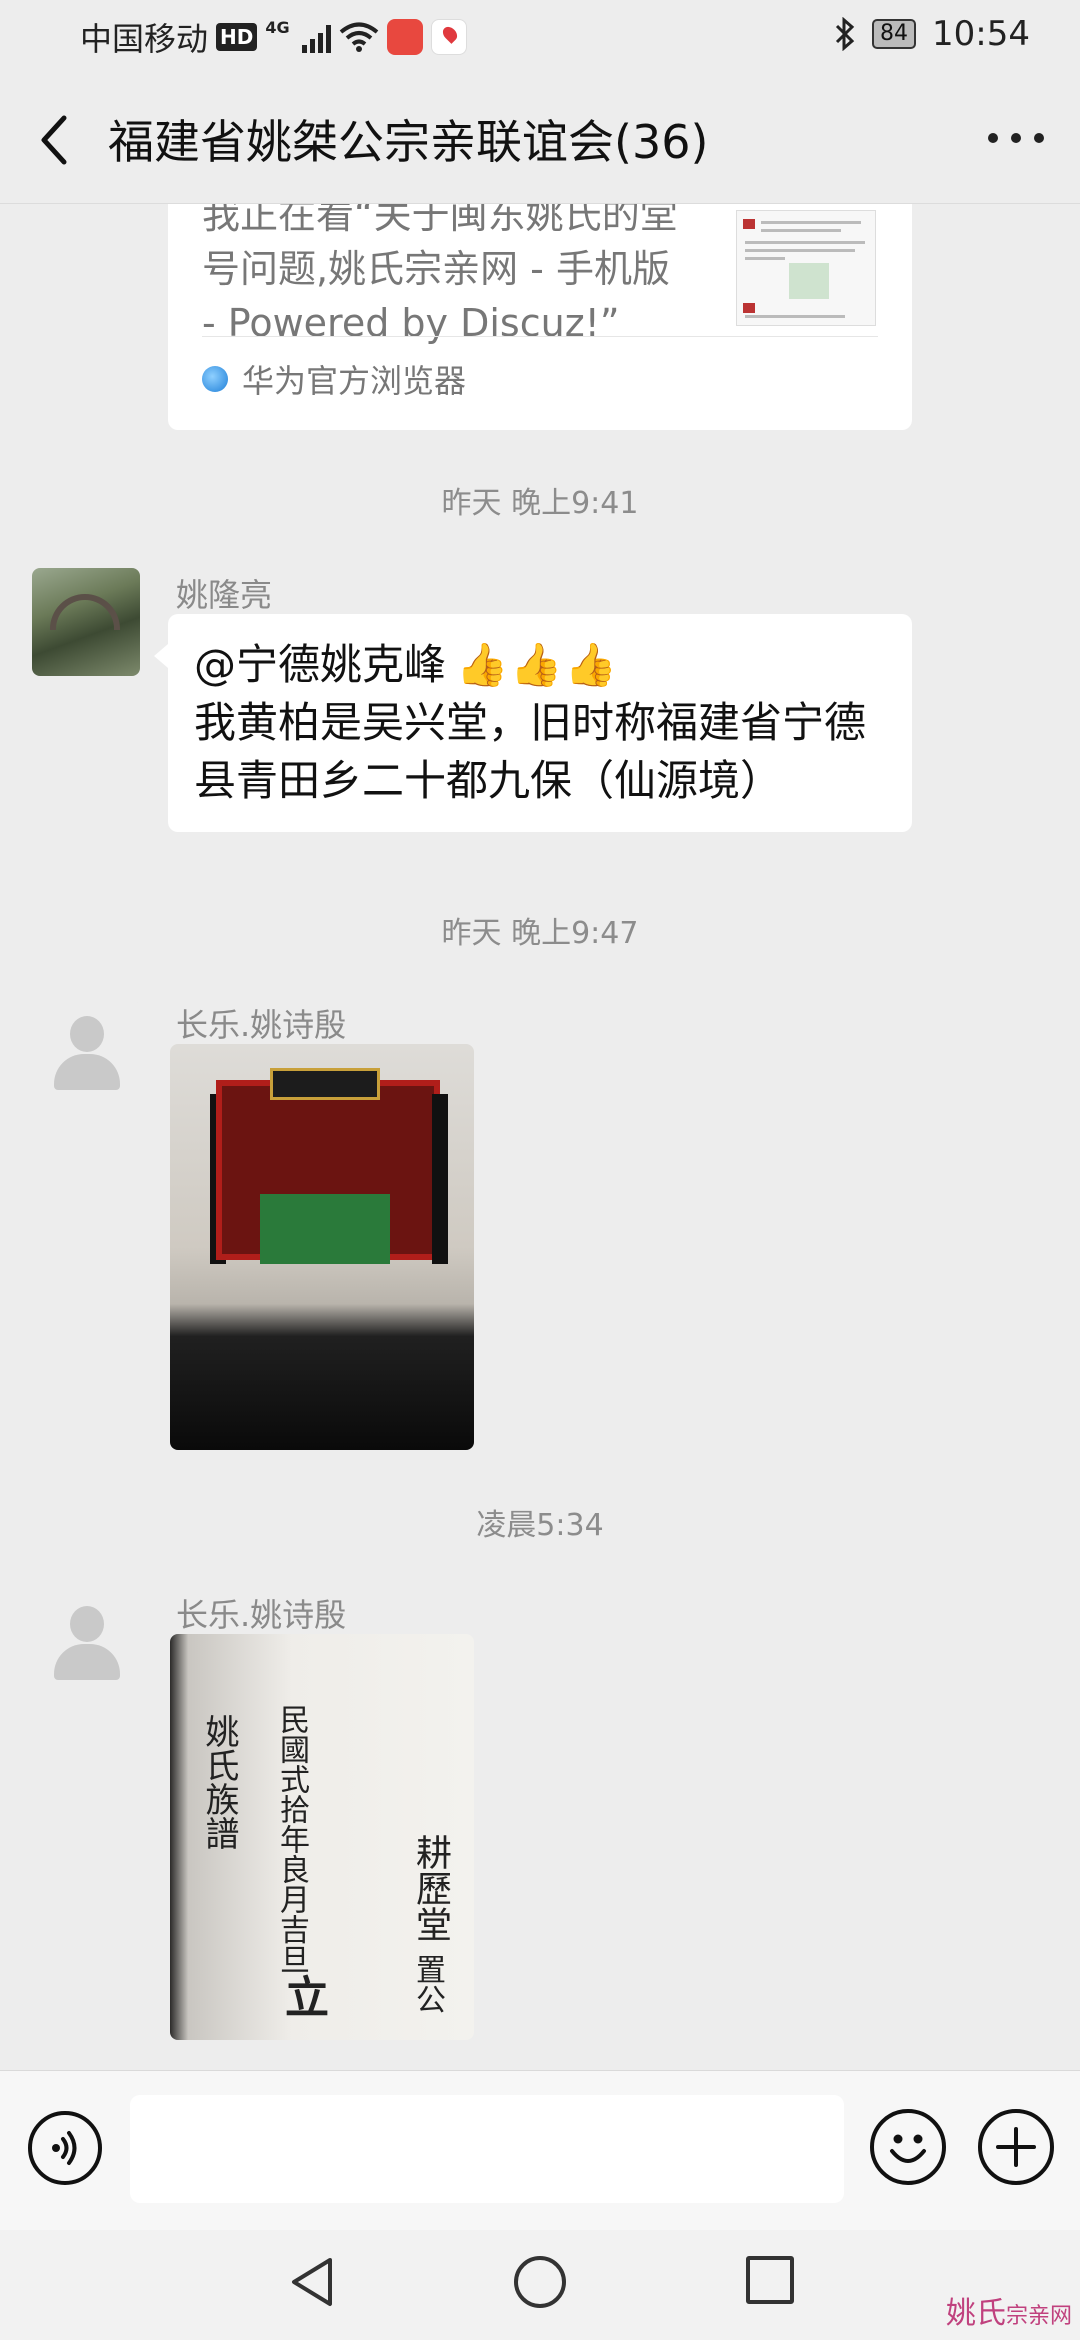 Image resolution: width=1080 pixels, height=2340 pixels. I want to click on system-nav-bar: 姚氏宗亲网, so click(540, 2285).